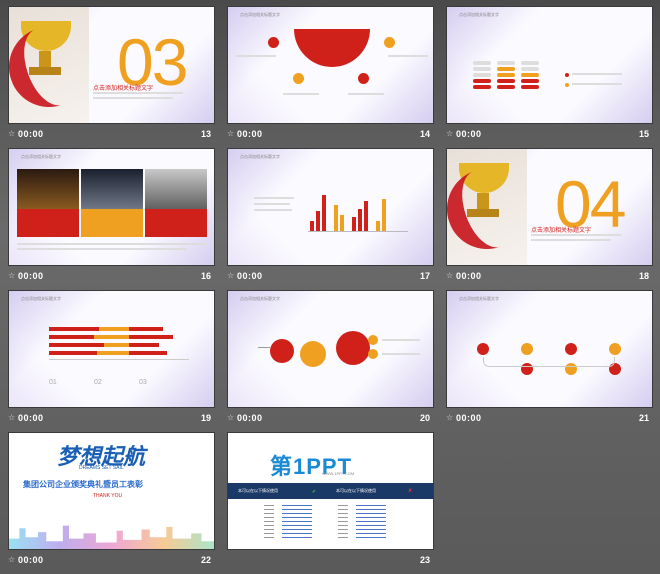 Image resolution: width=660 pixels, height=574 pixels. I want to click on logo-url: WWW.1PPT.COM, so click(338, 473).